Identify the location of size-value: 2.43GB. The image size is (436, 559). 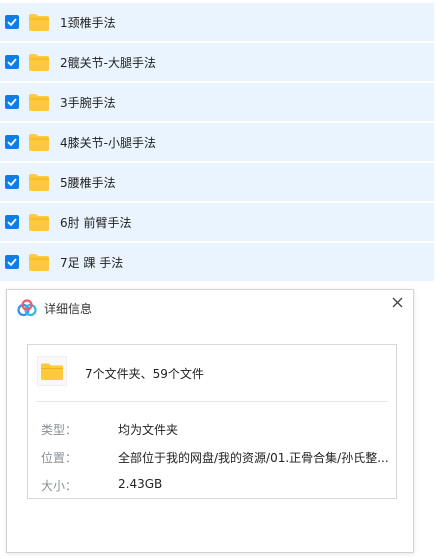
(140, 484).